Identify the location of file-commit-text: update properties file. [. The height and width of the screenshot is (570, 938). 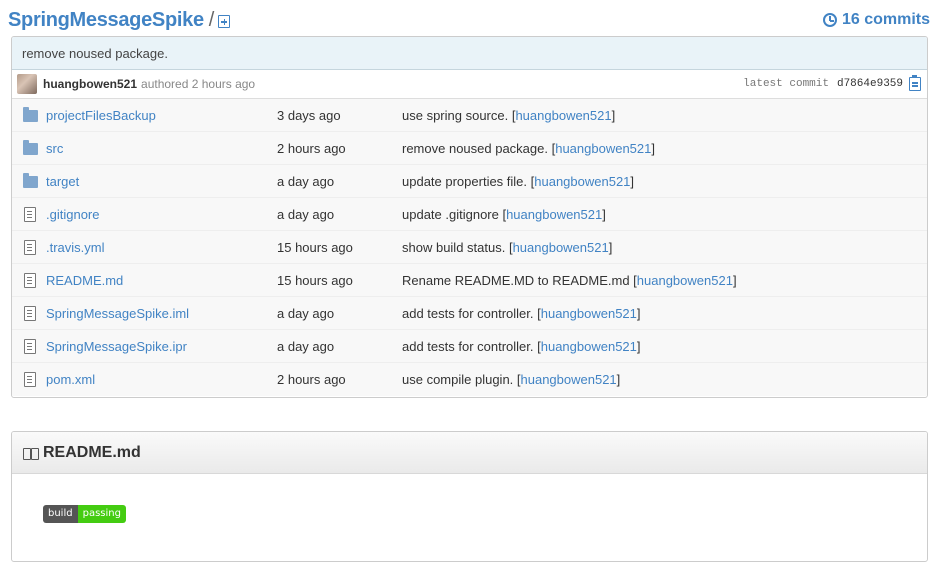
(468, 181).